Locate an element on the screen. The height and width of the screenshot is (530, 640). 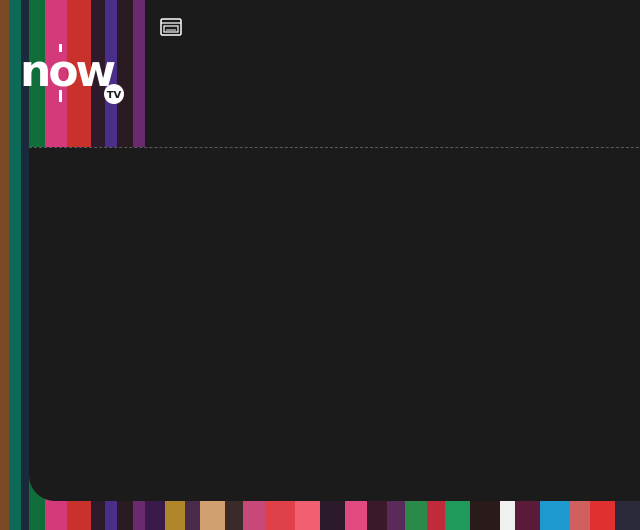
now-tv-logo: now TV is located at coordinates (74, 75).